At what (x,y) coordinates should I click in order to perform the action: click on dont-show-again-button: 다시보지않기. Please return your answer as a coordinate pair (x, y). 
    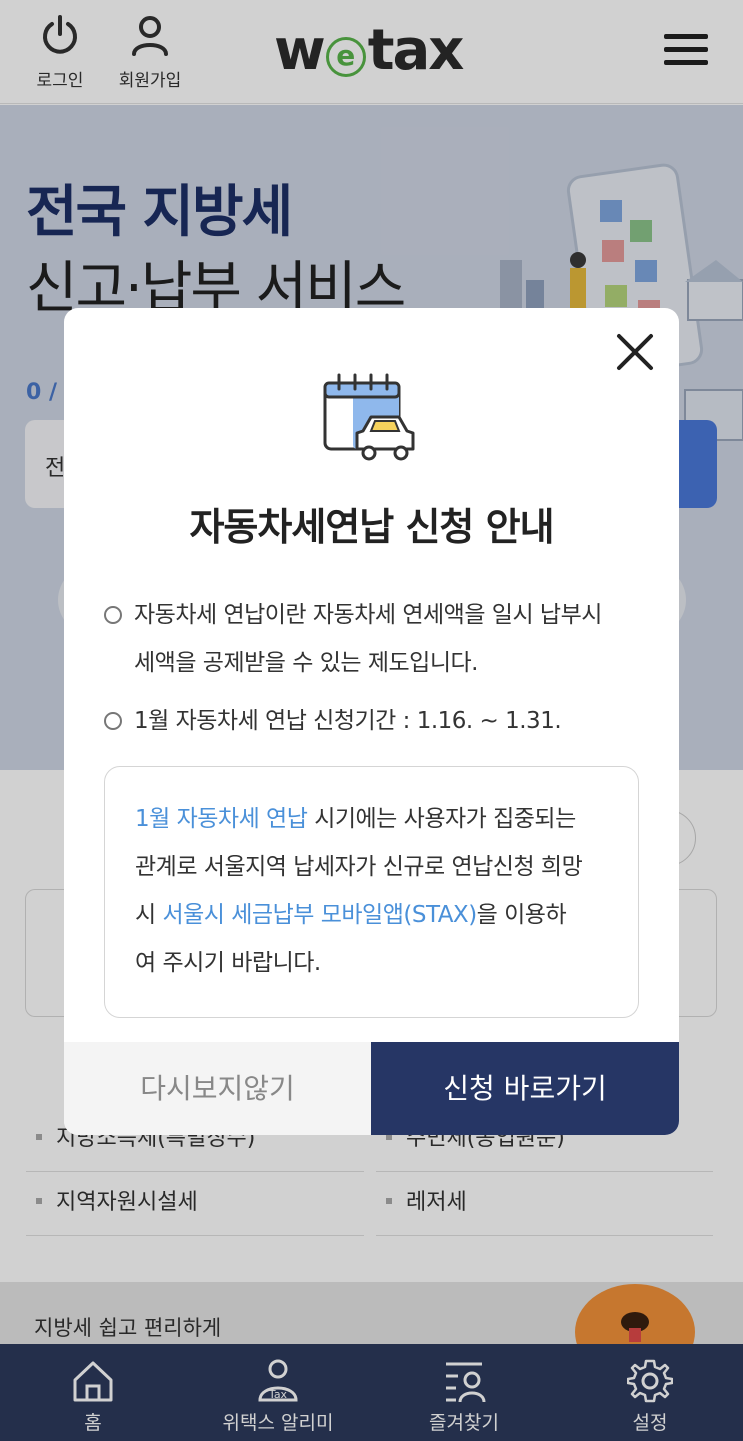
    Looking at the image, I should click on (217, 1088).